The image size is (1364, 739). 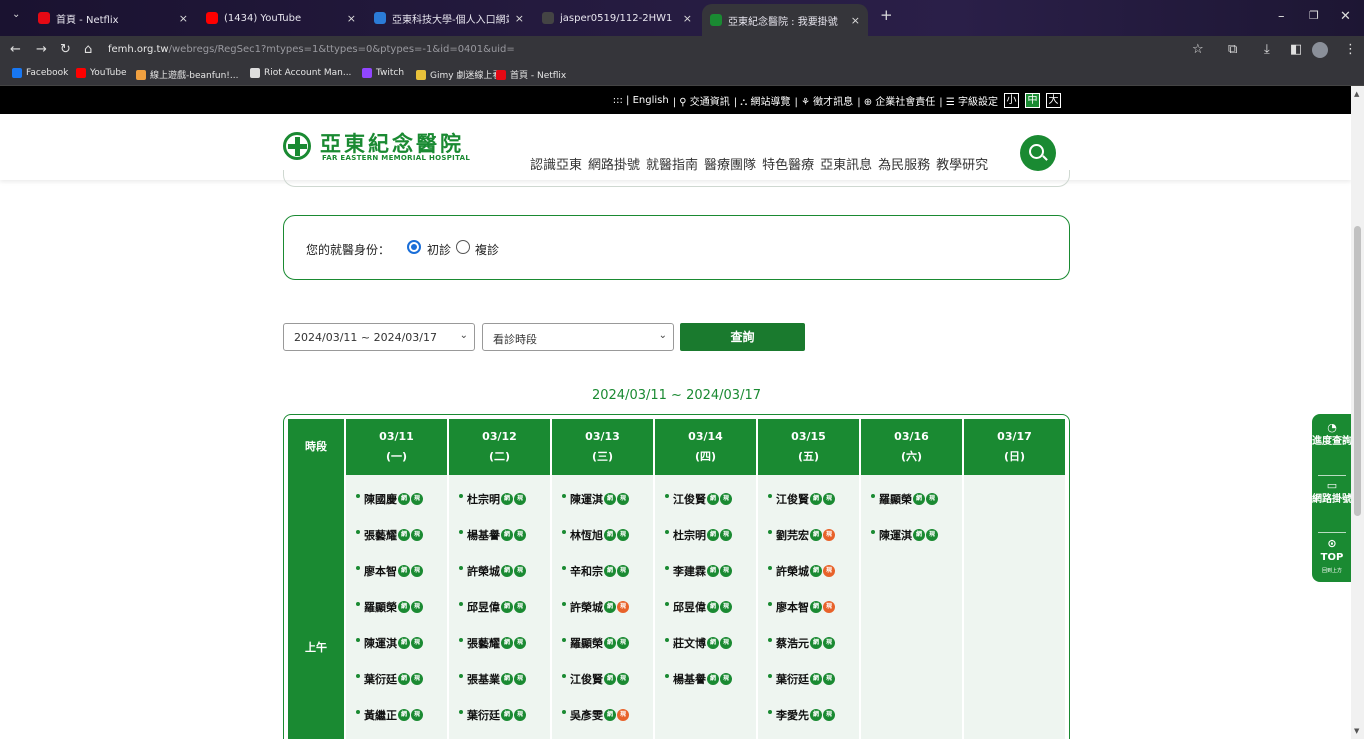 I want to click on font-size-1: 中, so click(x=1032, y=100).